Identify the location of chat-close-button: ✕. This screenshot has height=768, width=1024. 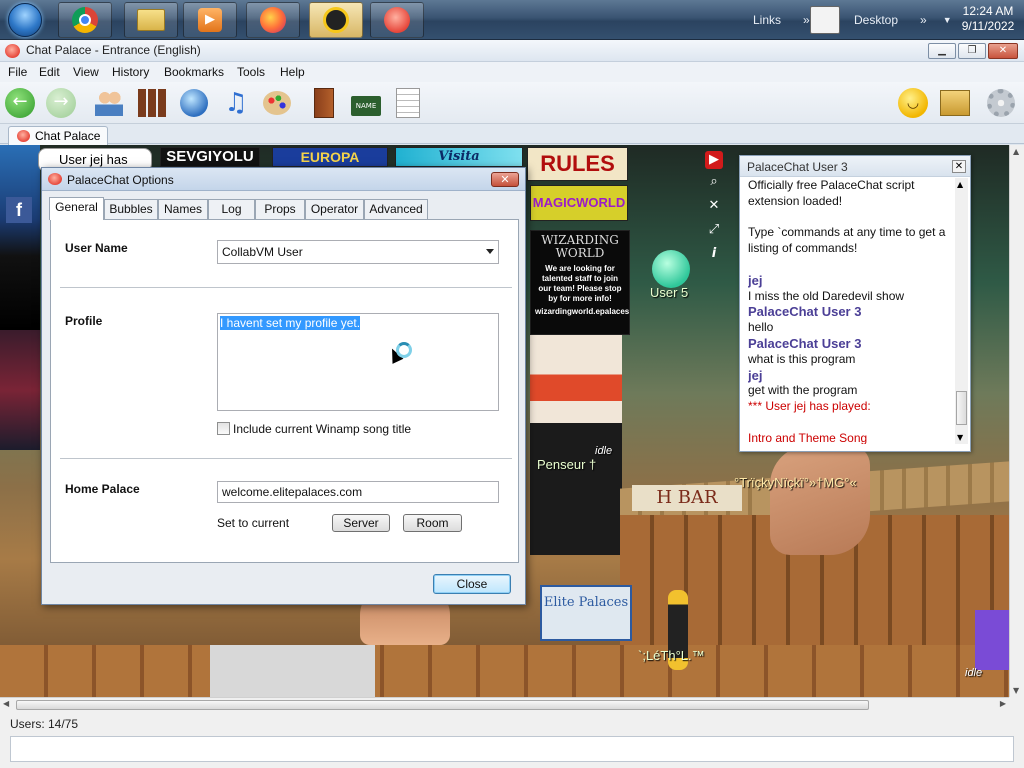
(959, 166).